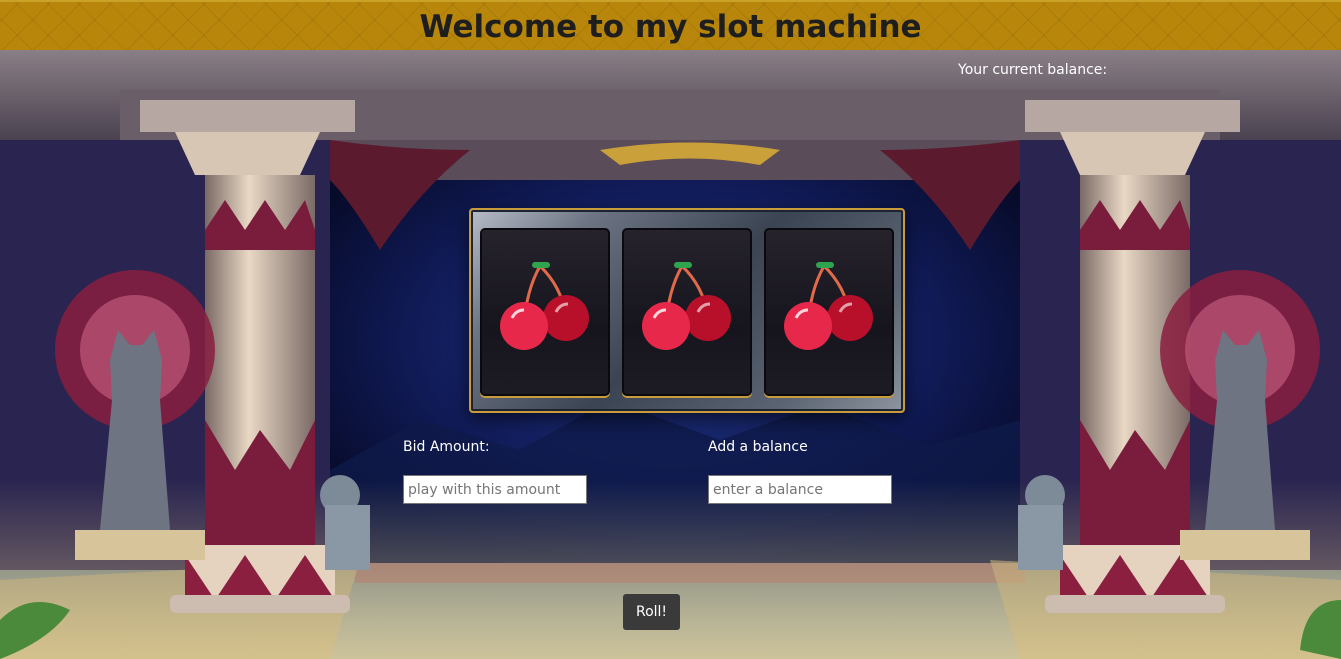  What do you see at coordinates (446, 447) in the screenshot?
I see `bid-amount-label: Bid Amount:` at bounding box center [446, 447].